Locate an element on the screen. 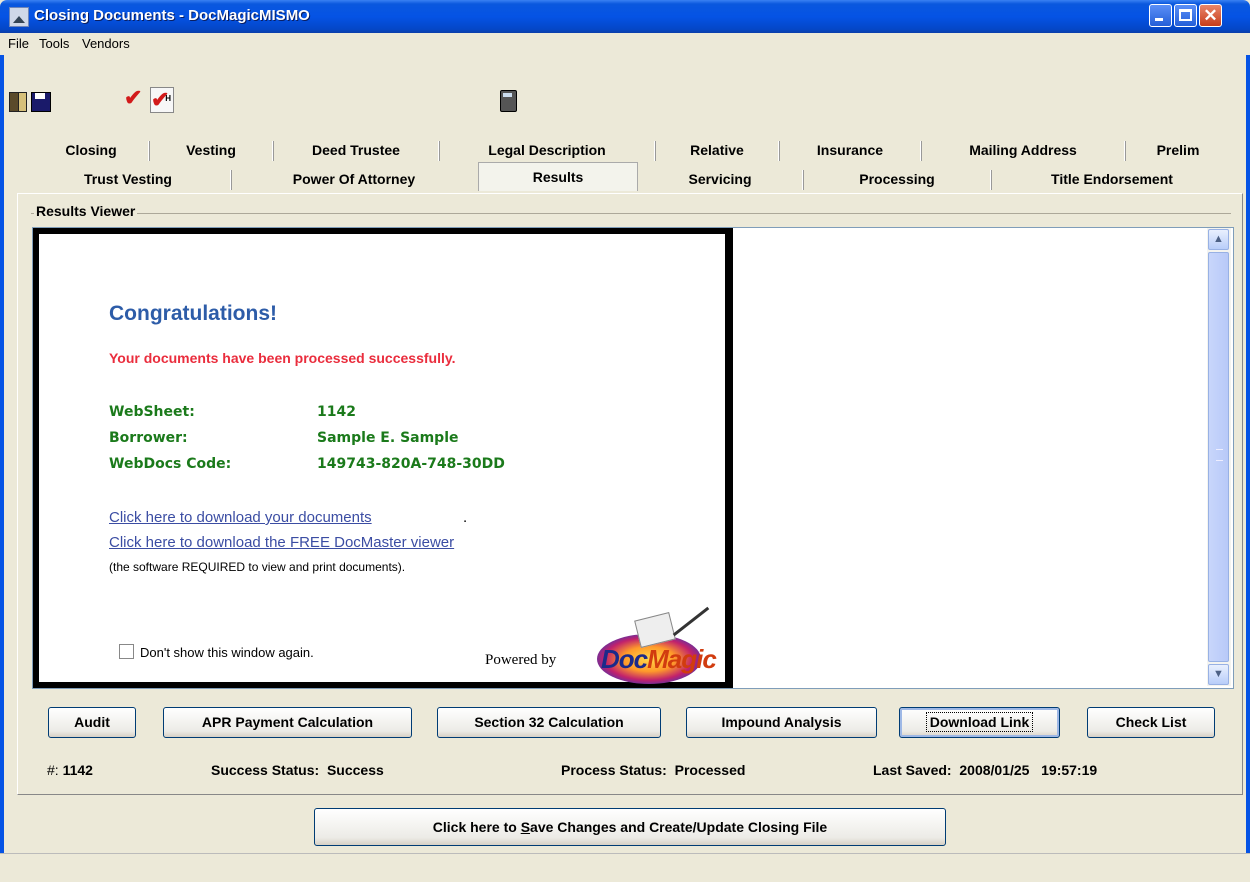 The width and height of the screenshot is (1250, 882). toolbar: ✔ ✔ H is located at coordinates (625, 88).